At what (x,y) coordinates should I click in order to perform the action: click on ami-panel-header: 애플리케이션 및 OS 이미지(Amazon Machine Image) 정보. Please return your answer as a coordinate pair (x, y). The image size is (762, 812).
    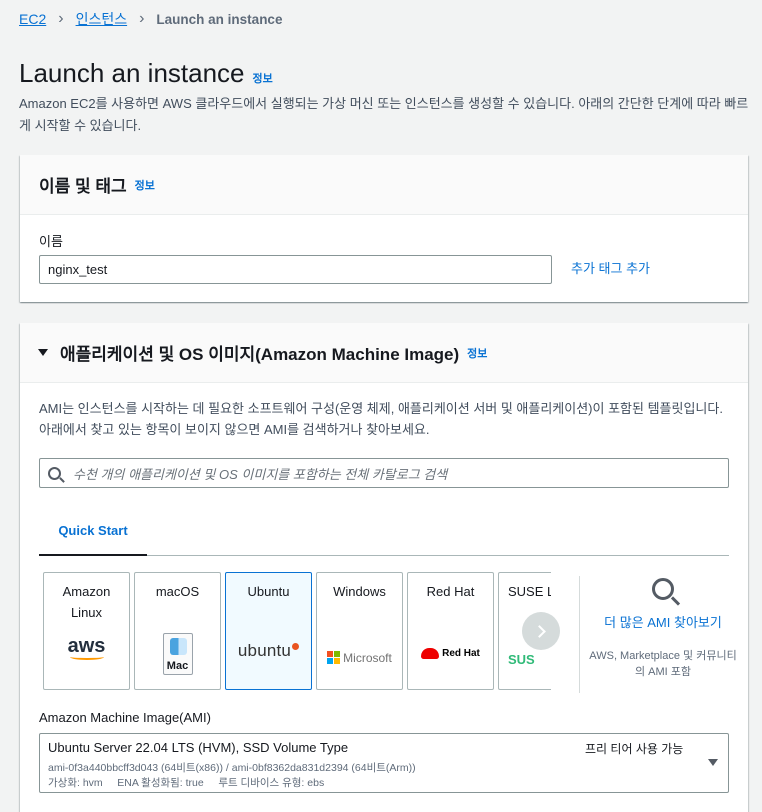
    Looking at the image, I should click on (384, 353).